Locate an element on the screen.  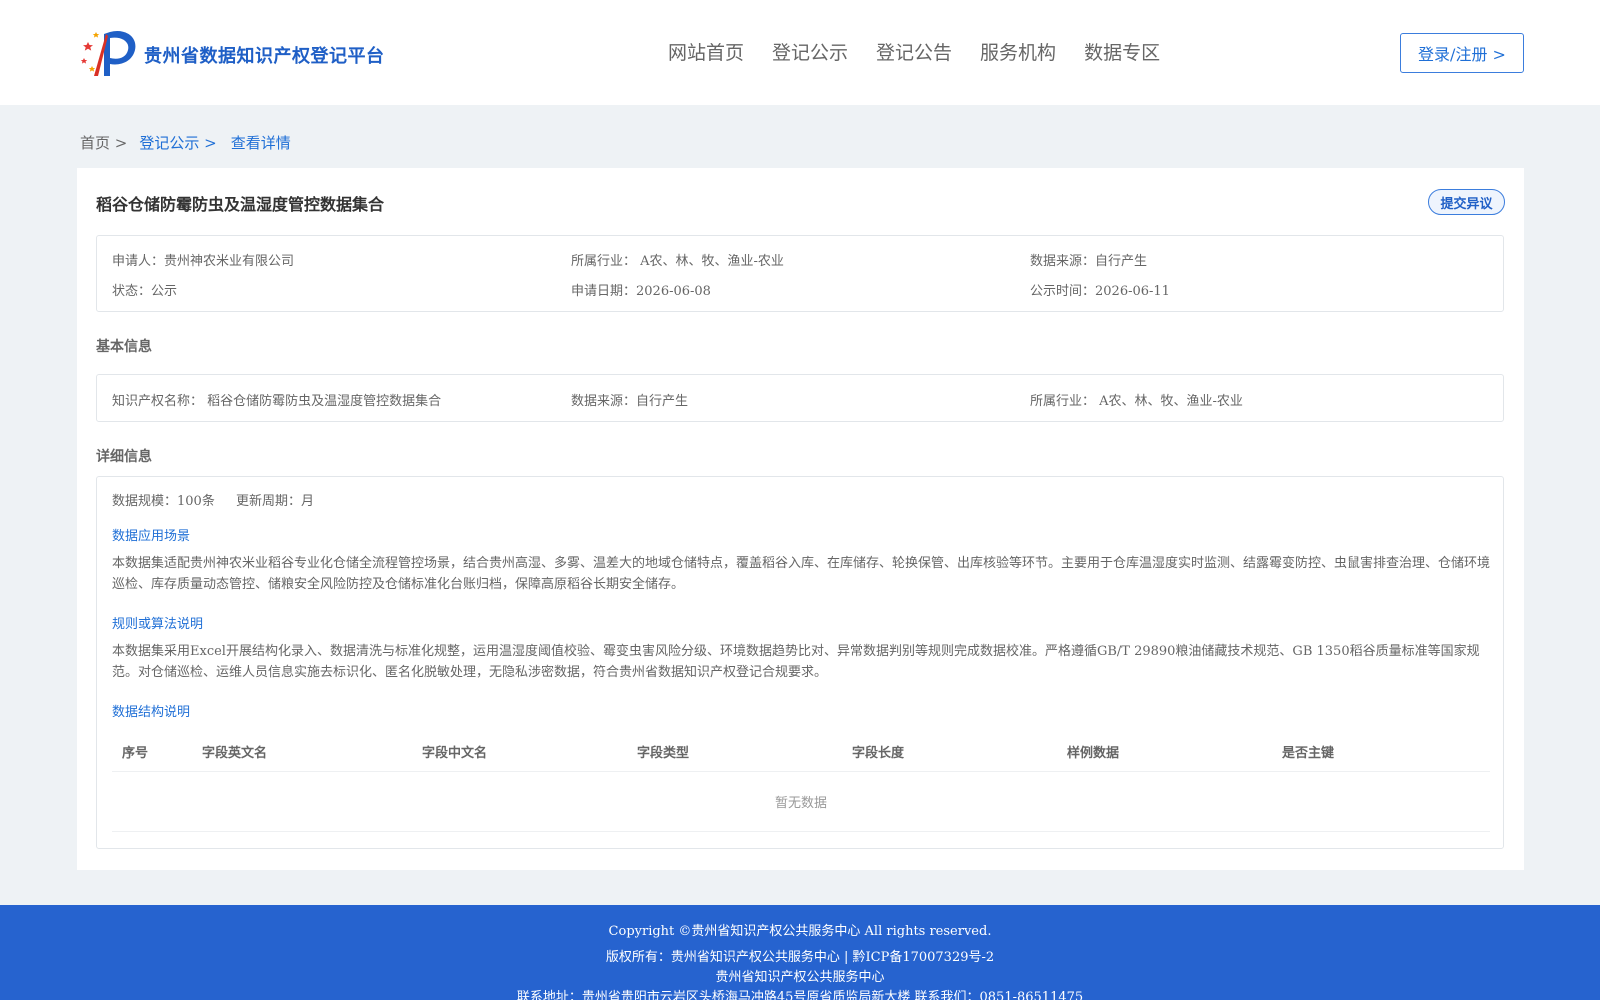
status-field: 状态：公示 is located at coordinates (145, 291).